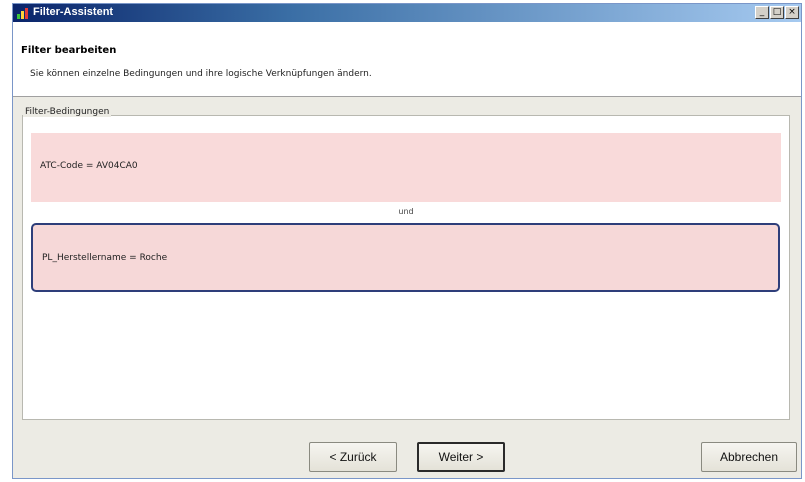  I want to click on back-button: < Zurück, so click(353, 457).